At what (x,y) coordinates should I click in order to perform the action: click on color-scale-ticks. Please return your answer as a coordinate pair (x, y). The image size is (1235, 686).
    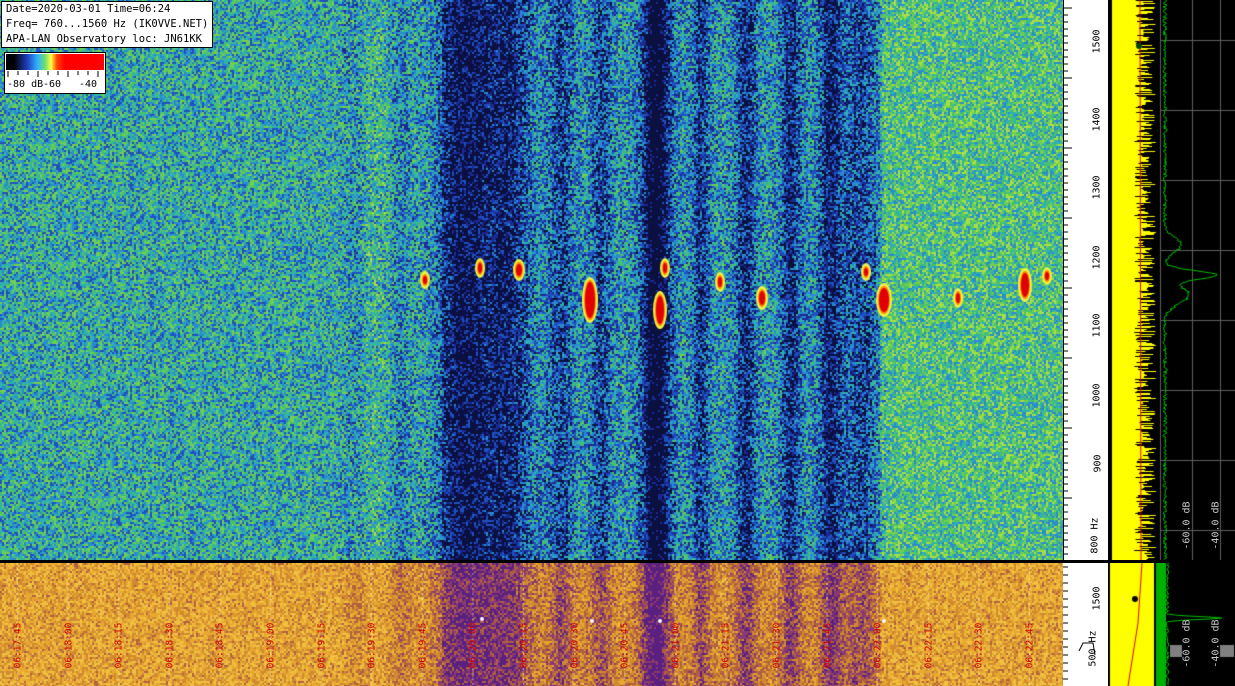
    Looking at the image, I should click on (53, 74).